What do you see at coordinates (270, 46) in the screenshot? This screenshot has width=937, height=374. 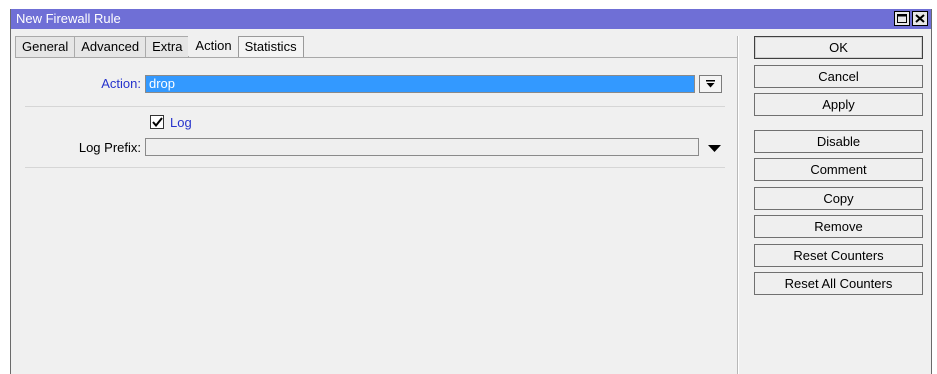 I see `tab-statistics: Statistics` at bounding box center [270, 46].